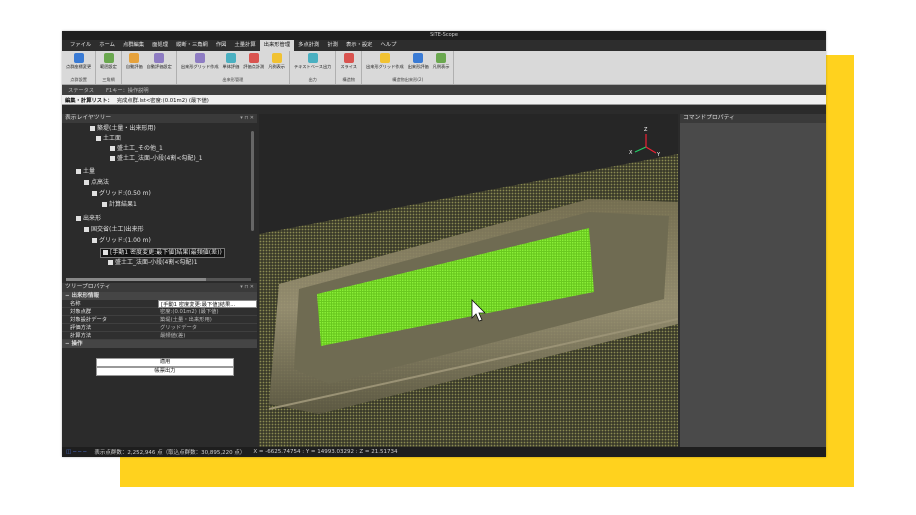 The width and height of the screenshot is (916, 515). Describe the element at coordinates (133, 45) in the screenshot. I see `menu-item: 点群編集` at that location.